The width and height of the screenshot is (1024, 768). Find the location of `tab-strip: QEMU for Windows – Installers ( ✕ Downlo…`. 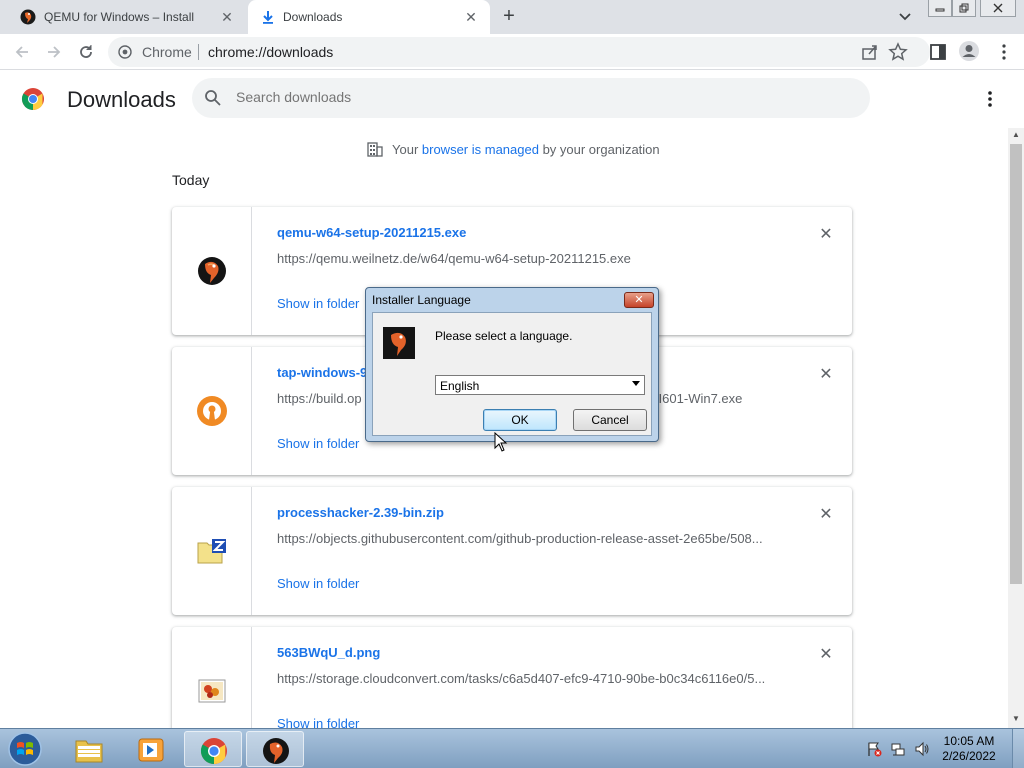

tab-strip: QEMU for Windows – Installers ( ✕ Downlo… is located at coordinates (512, 17).